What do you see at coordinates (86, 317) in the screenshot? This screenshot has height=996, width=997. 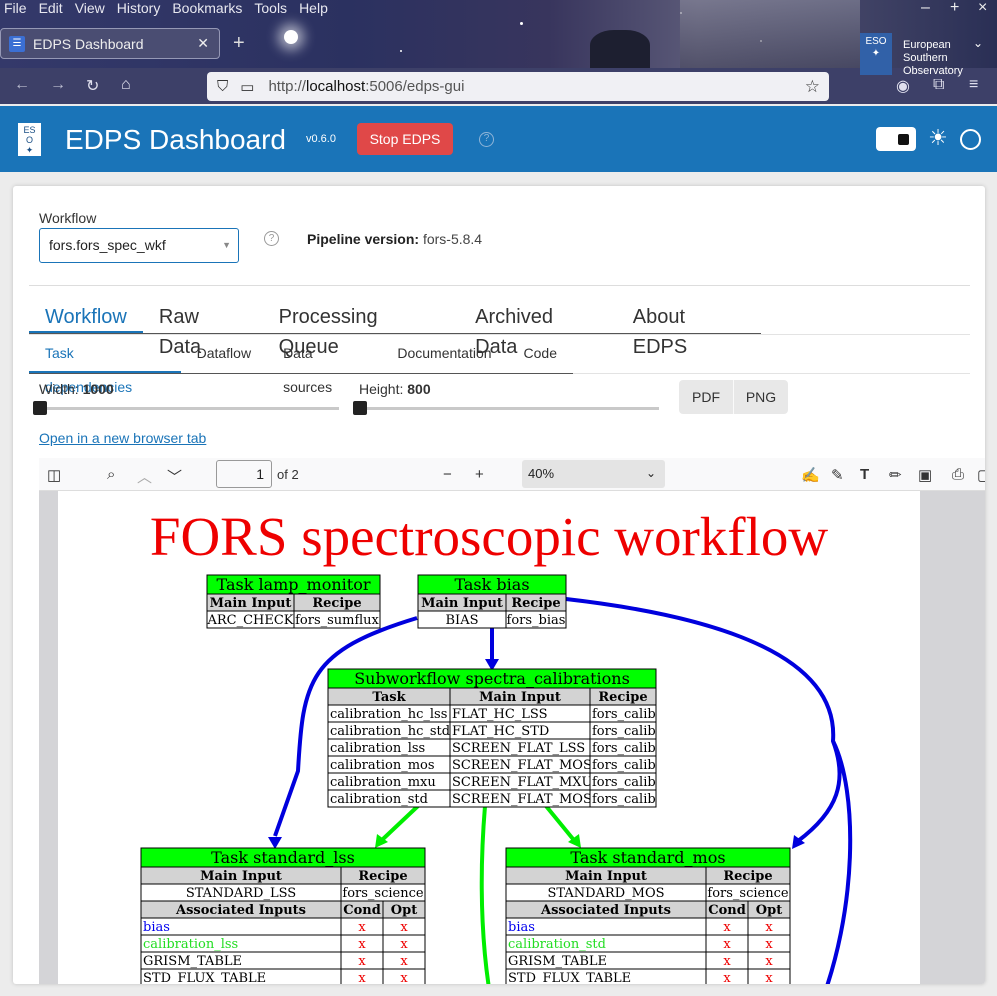 I see `tab-workflow: Workflow` at bounding box center [86, 317].